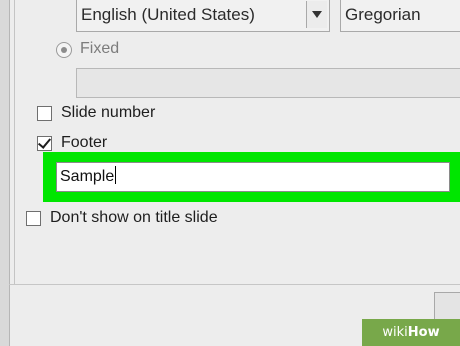 The image size is (460, 346). I want to click on footer-text-input: Sample, so click(253, 177).